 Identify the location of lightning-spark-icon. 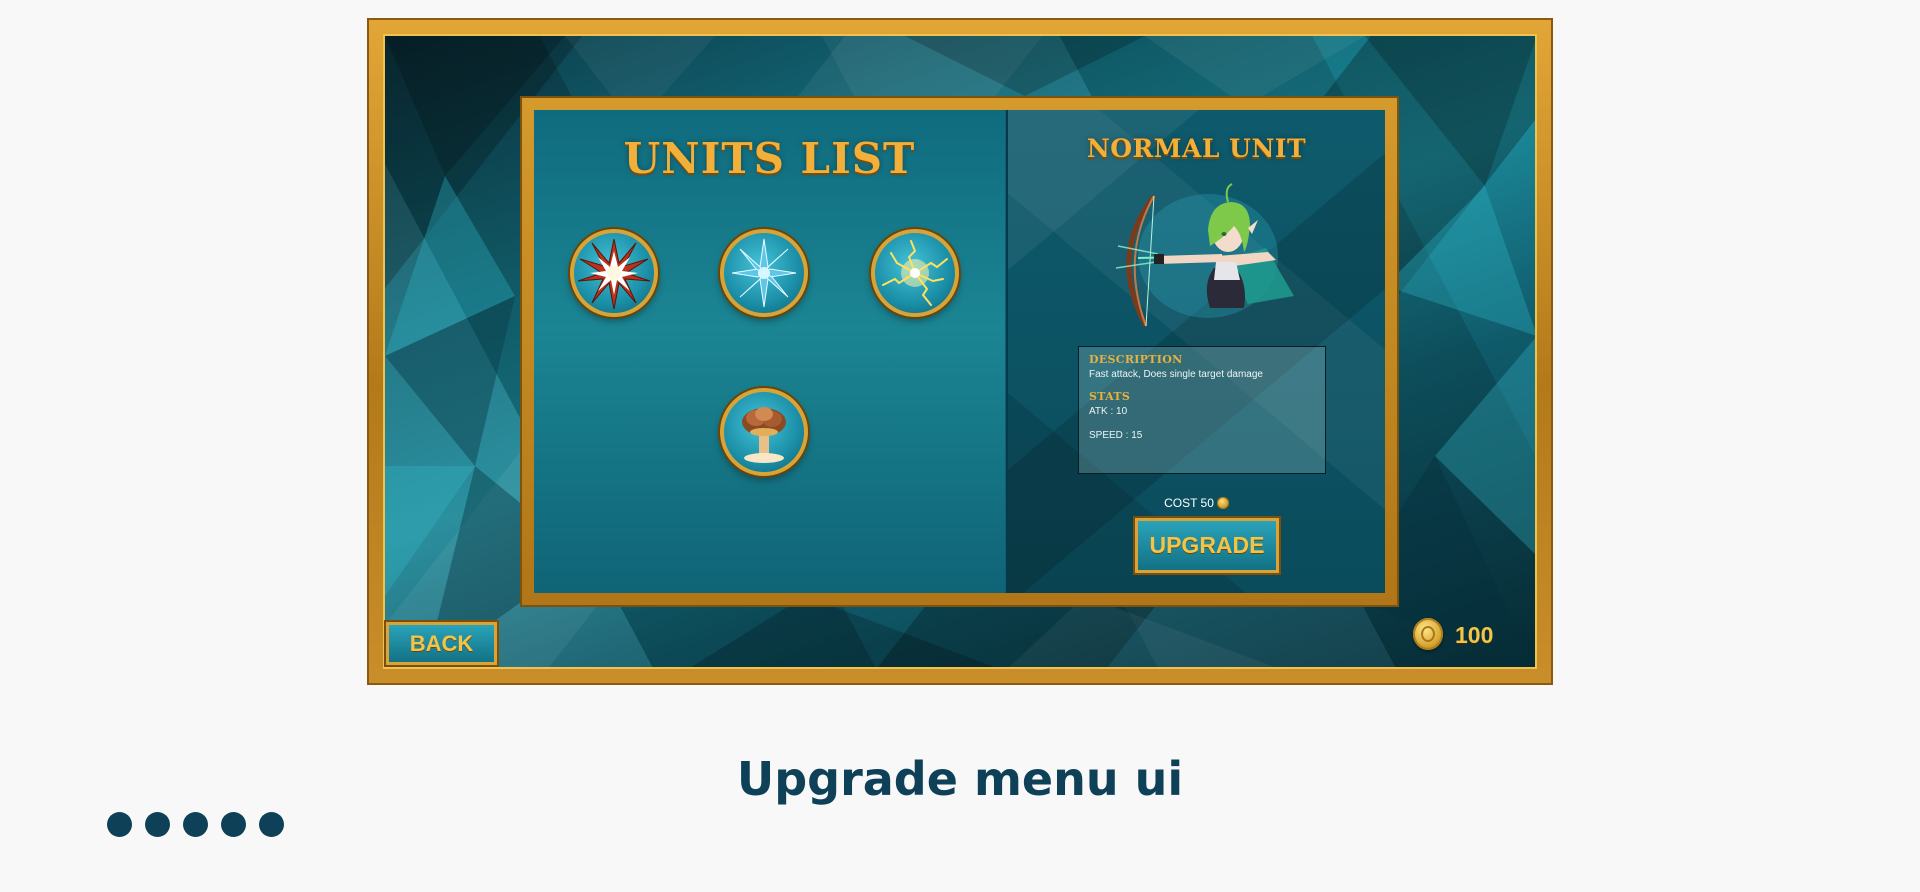
(915, 273).